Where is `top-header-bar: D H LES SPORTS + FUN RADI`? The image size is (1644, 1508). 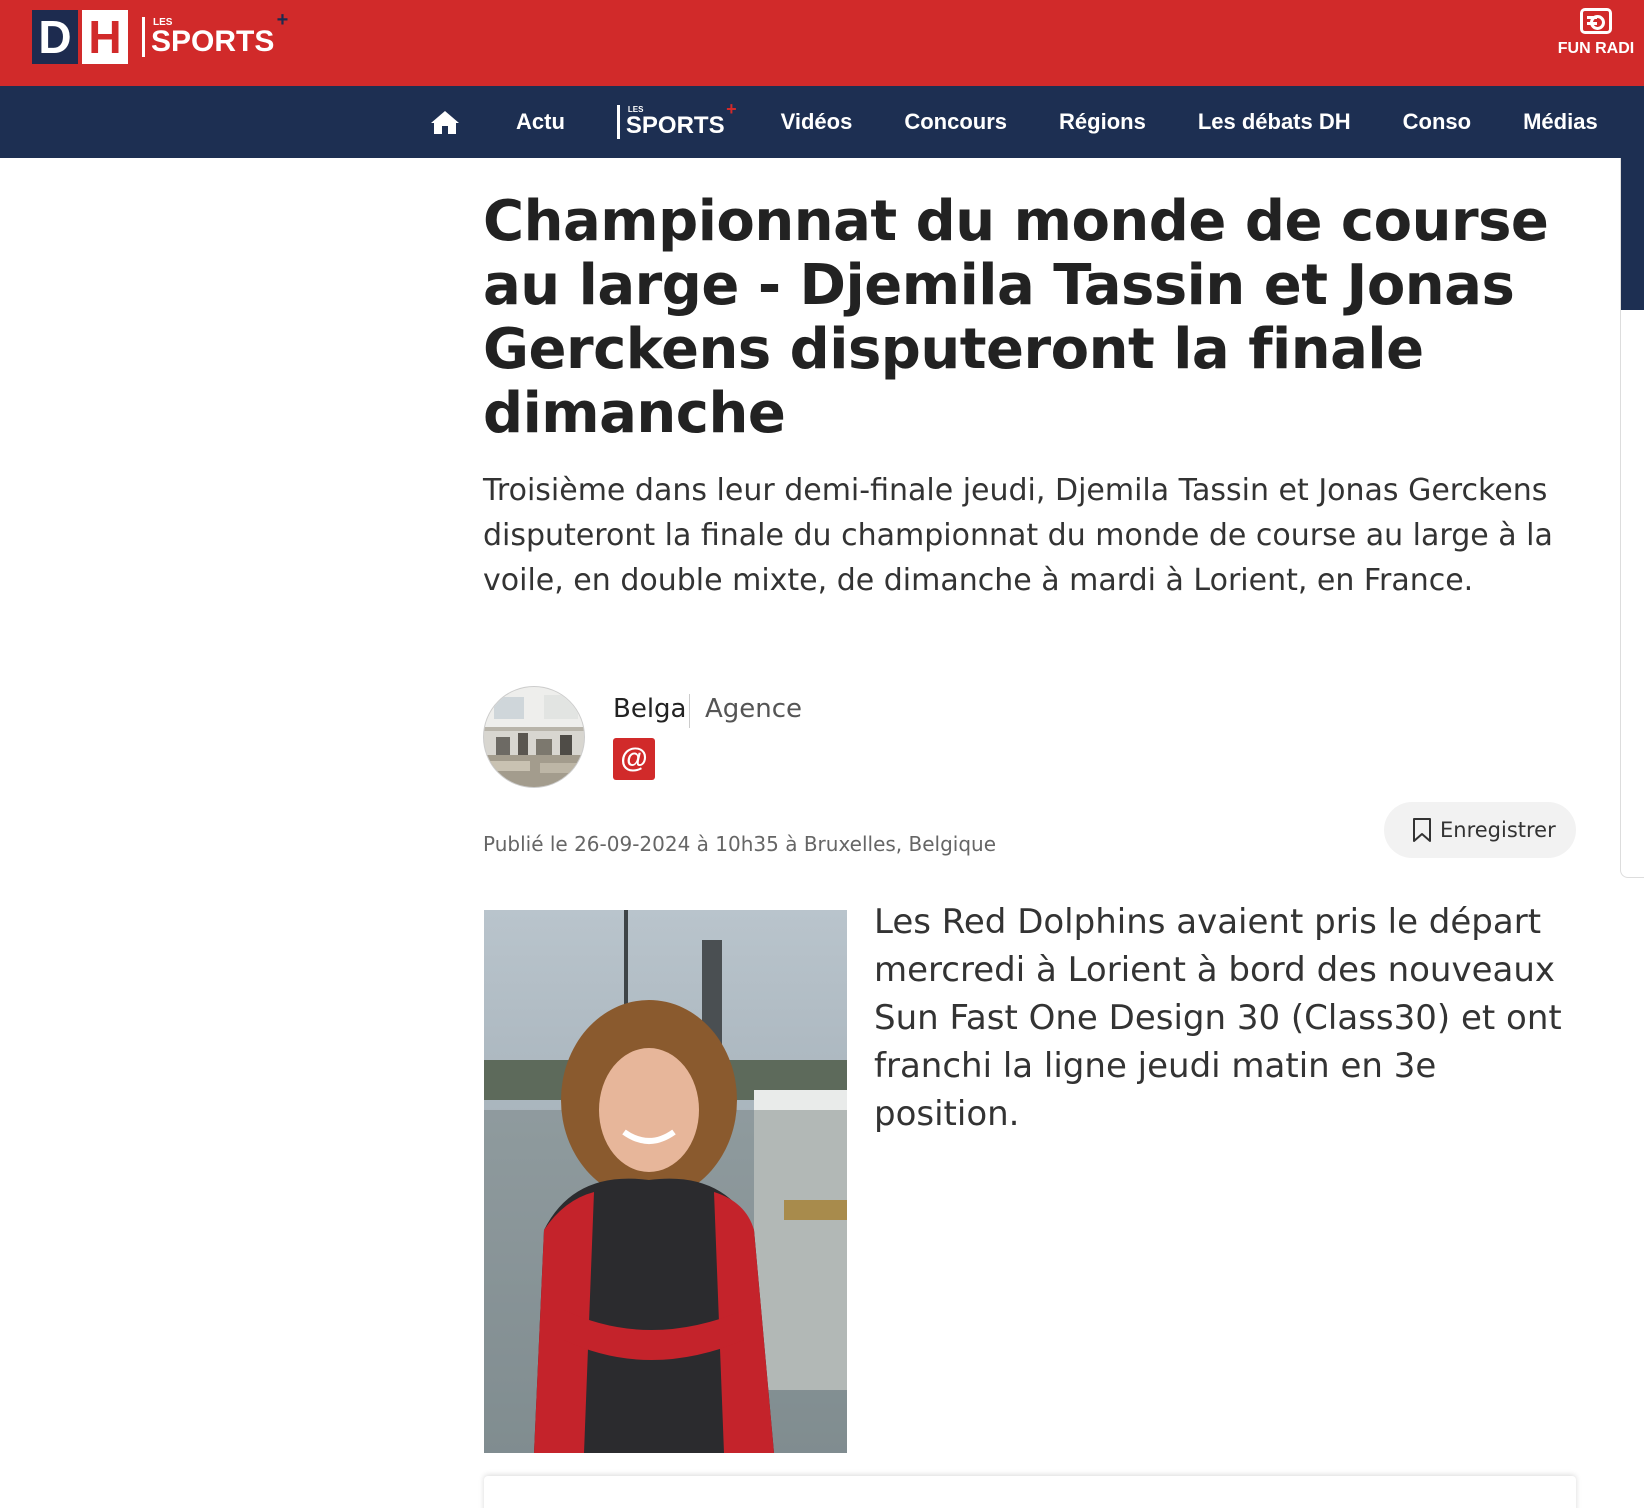
top-header-bar: D H LES SPORTS + FUN RADI is located at coordinates (822, 43).